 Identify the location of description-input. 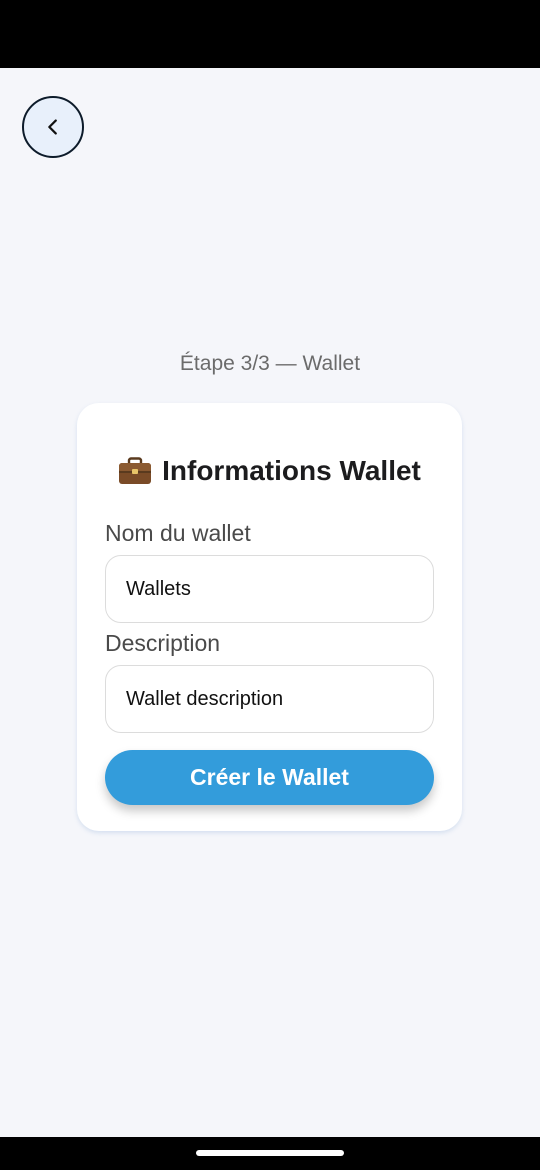
(269, 699).